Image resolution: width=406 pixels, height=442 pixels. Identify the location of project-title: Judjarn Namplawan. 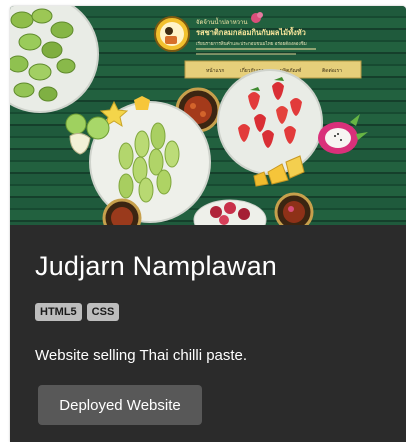
(156, 266).